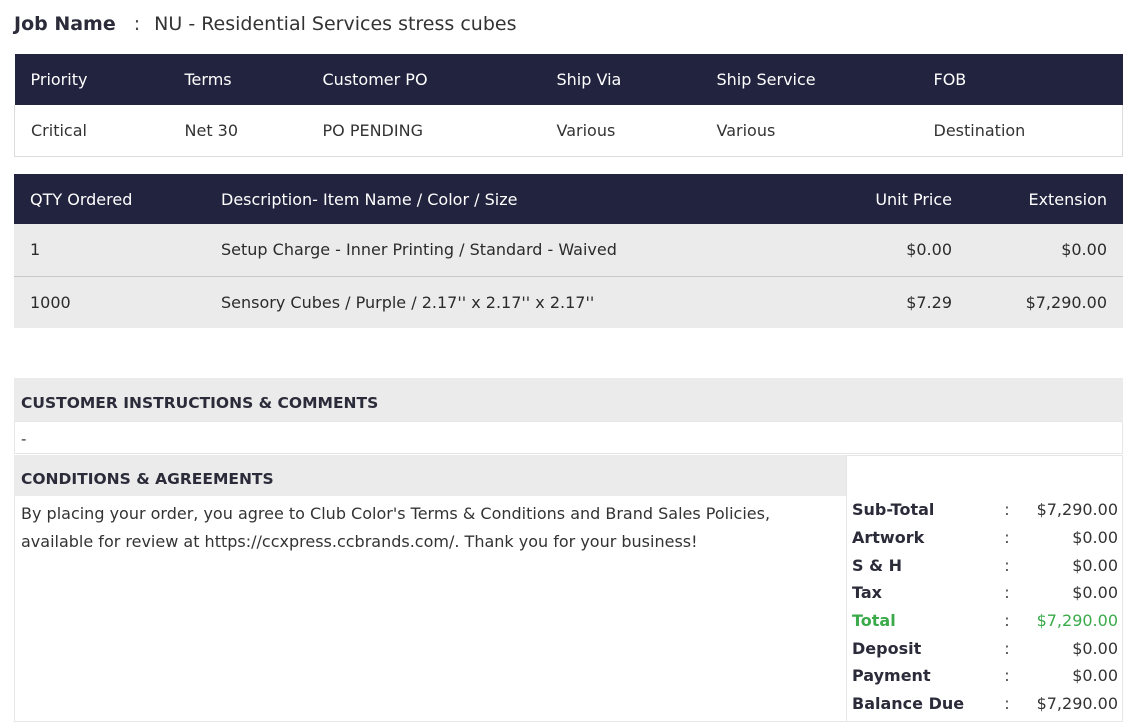 This screenshot has width=1137, height=727. What do you see at coordinates (369, 199) in the screenshot?
I see `header-description: Description- Item Name / Color / Size` at bounding box center [369, 199].